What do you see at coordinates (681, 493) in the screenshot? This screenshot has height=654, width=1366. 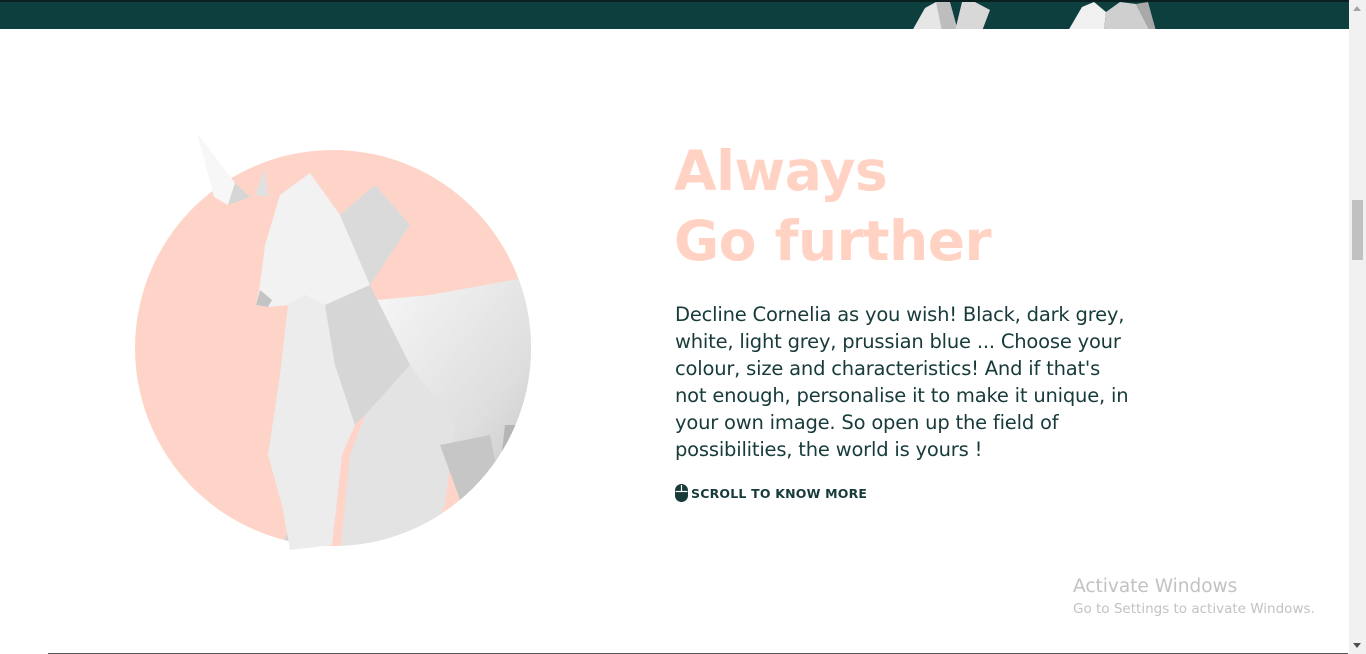 I see `mouse-icon` at bounding box center [681, 493].